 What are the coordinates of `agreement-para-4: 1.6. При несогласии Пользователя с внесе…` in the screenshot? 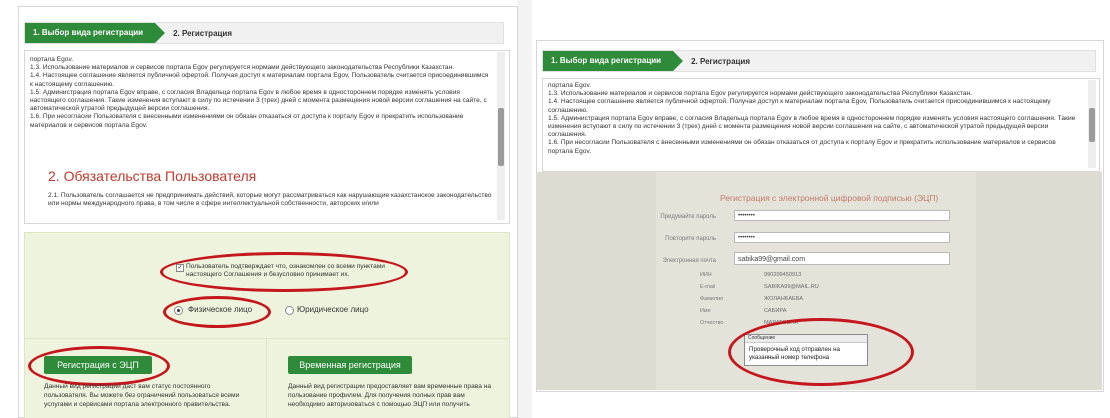 It's located at (247, 121).